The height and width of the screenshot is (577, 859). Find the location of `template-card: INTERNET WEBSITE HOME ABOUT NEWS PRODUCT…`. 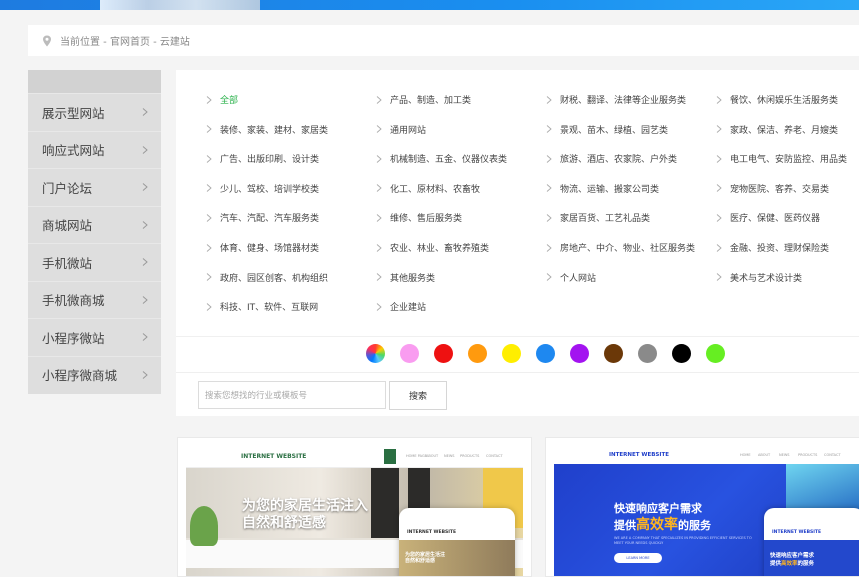

template-card: INTERNET WEBSITE HOME ABOUT NEWS PRODUCT… is located at coordinates (702, 507).